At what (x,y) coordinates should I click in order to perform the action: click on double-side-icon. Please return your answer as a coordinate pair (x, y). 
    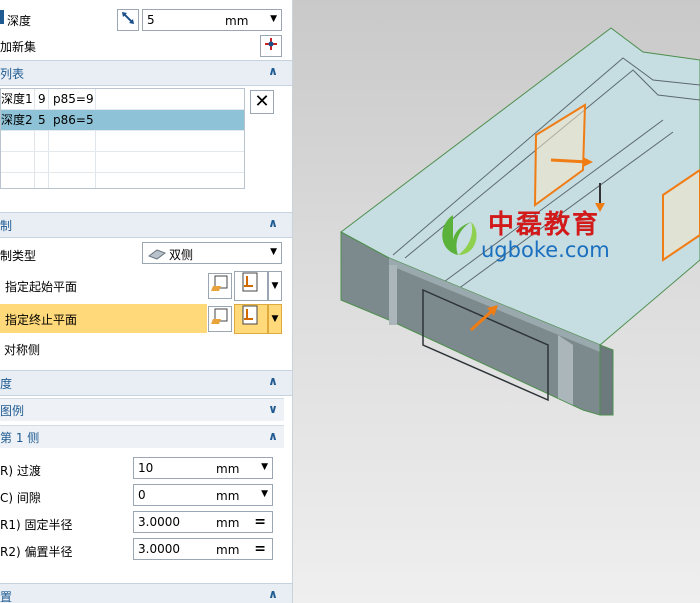
    Looking at the image, I should click on (157, 254).